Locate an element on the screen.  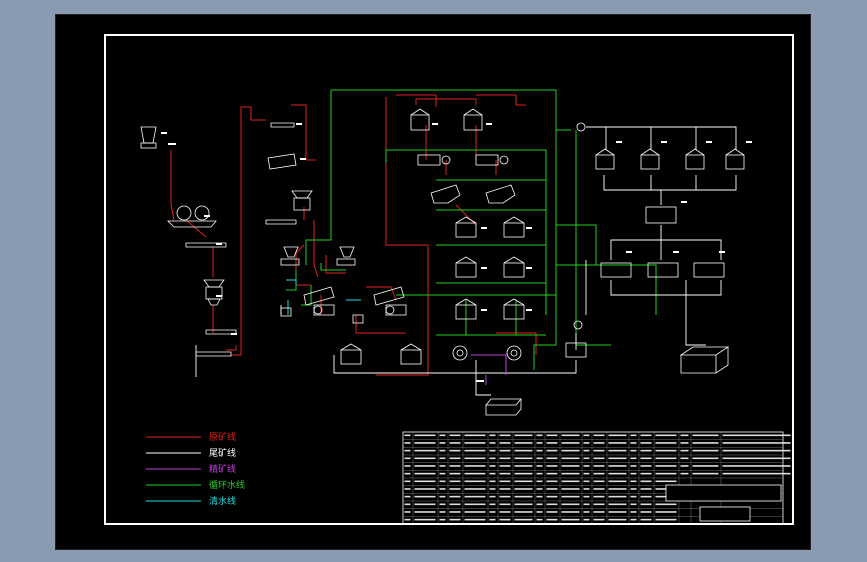
spiral-classifier-icon is located at coordinates (445, 194).